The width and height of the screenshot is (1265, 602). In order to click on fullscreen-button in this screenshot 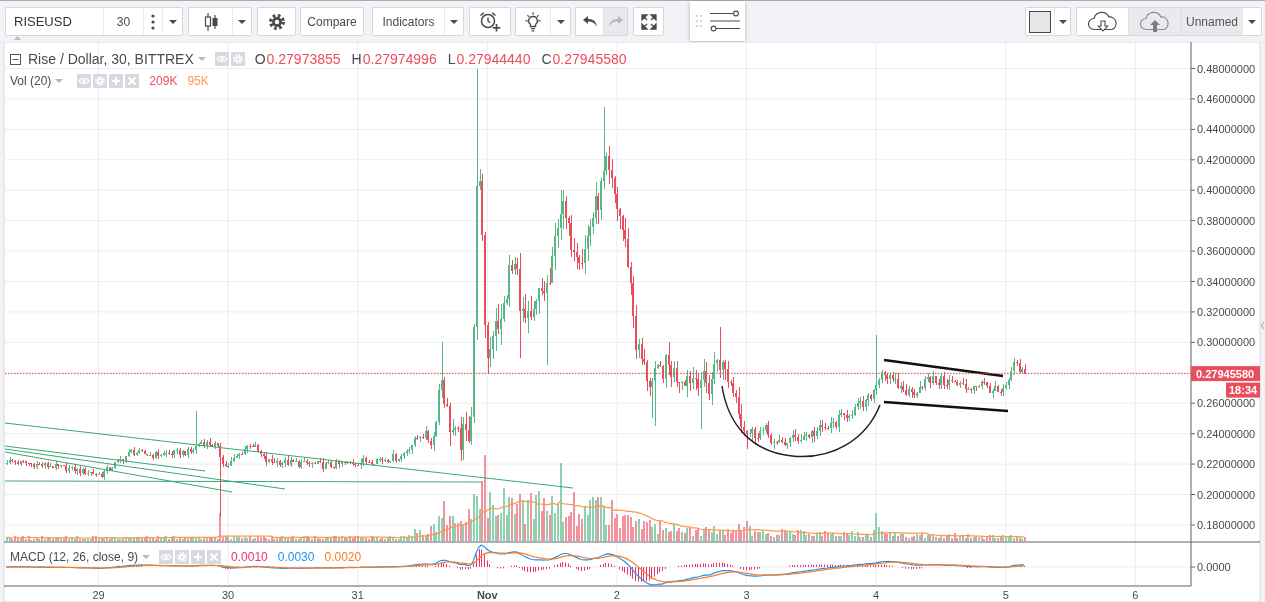, I will do `click(648, 21)`.